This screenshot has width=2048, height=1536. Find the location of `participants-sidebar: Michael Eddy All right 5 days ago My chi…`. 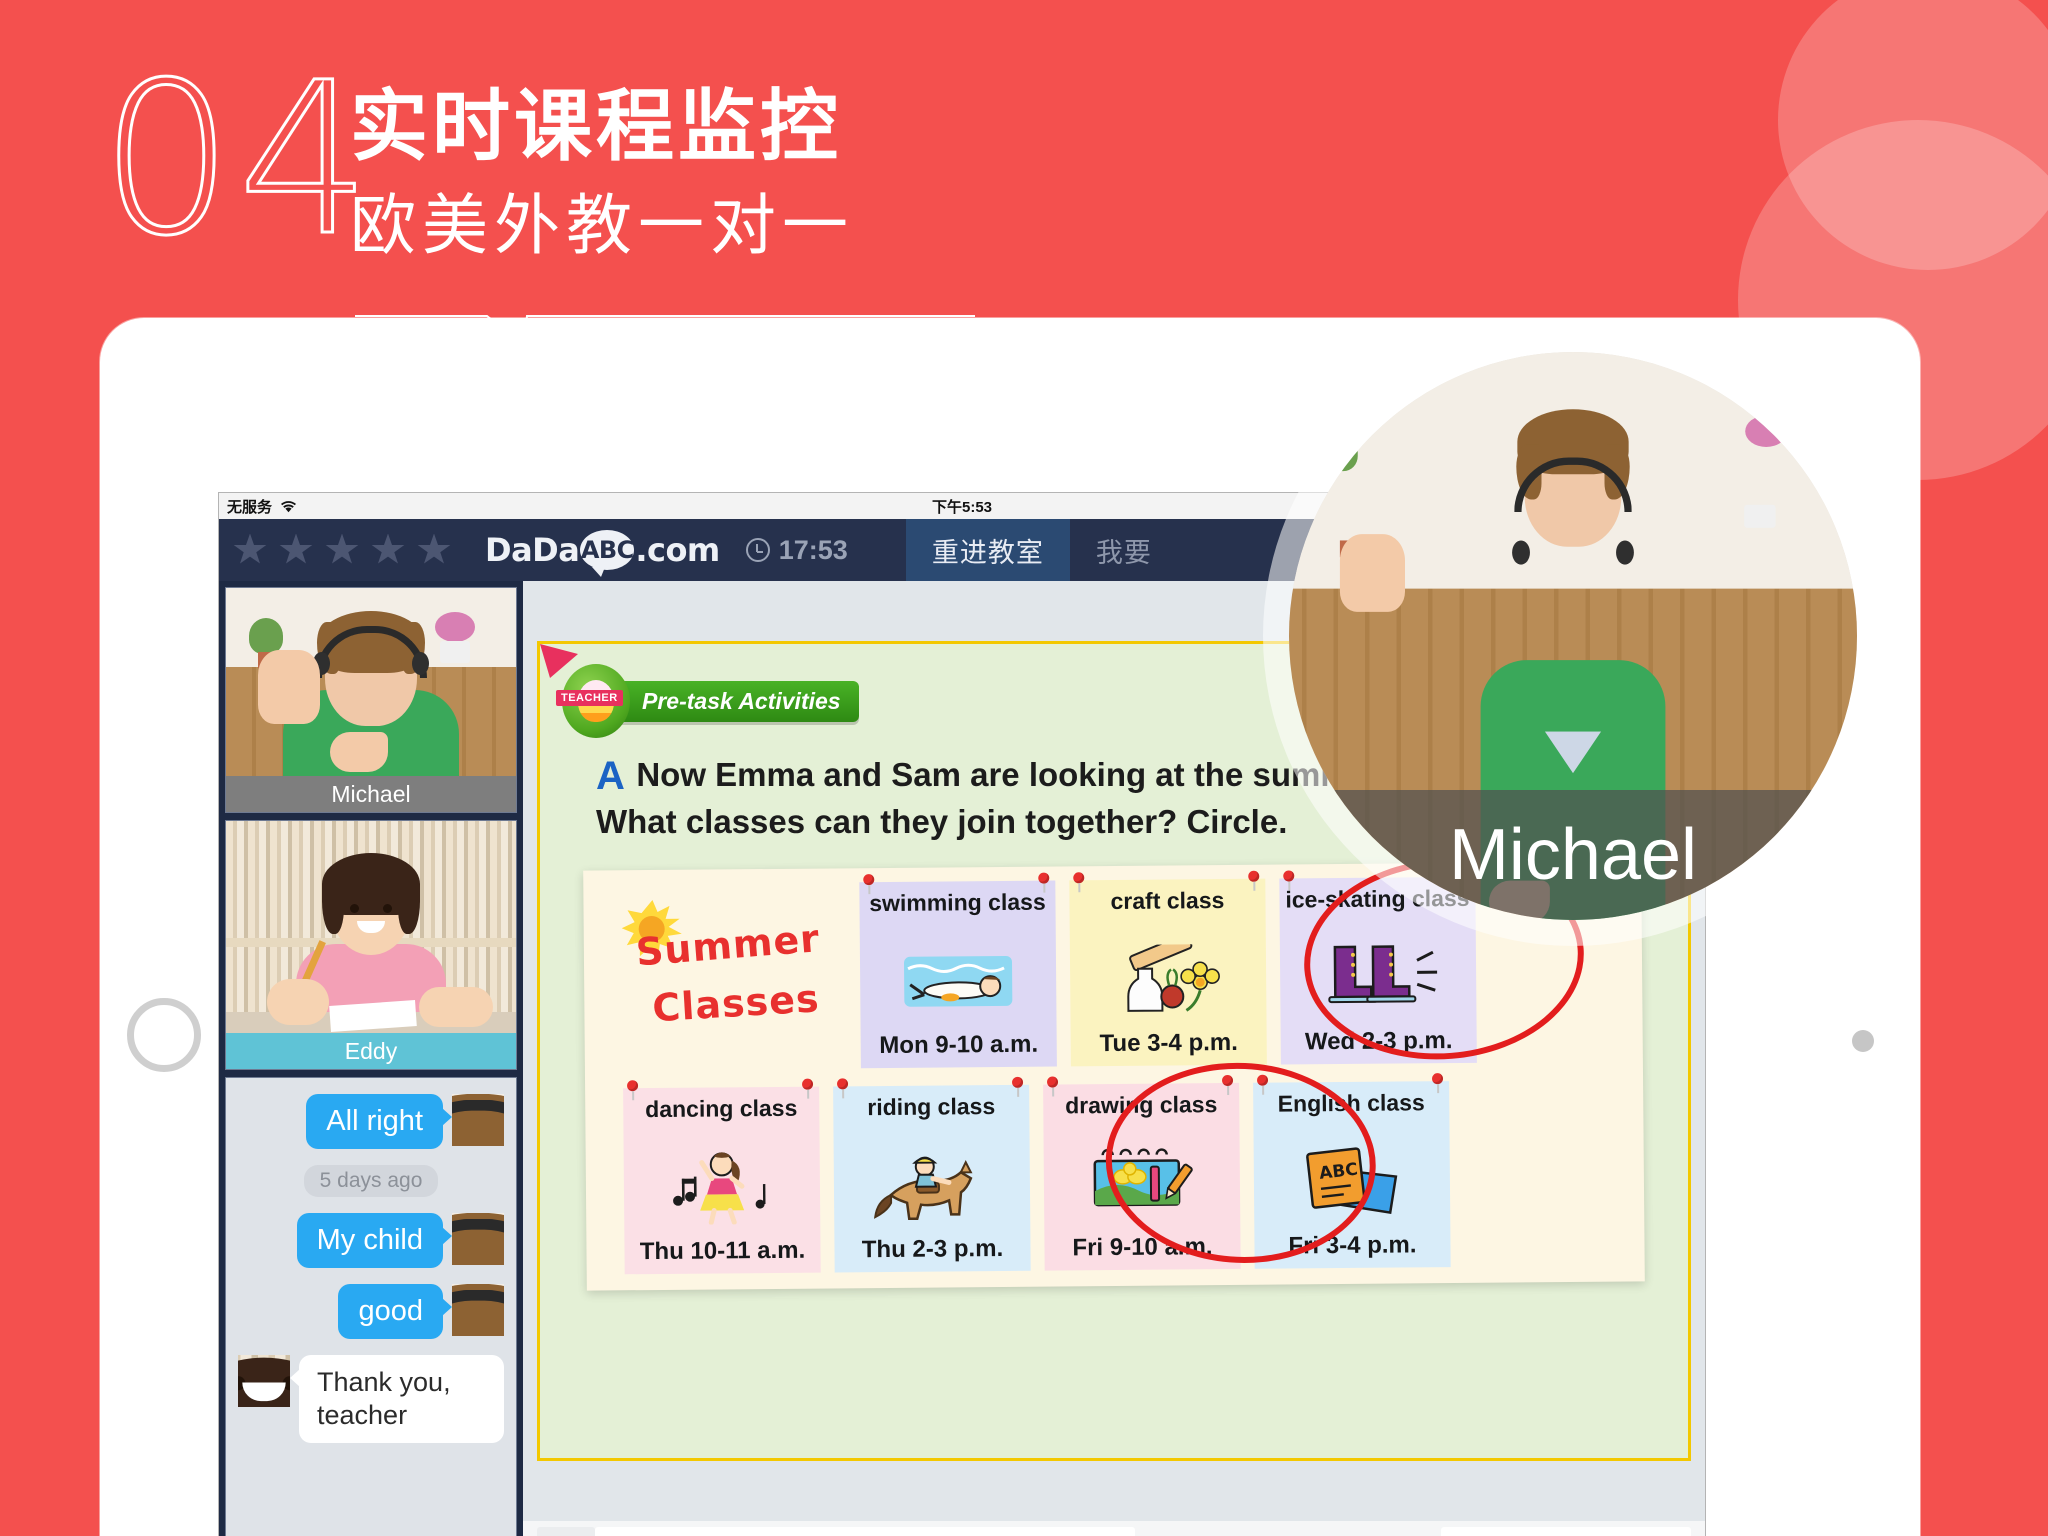

participants-sidebar: Michael Eddy All right 5 days ago My chi… is located at coordinates (371, 1058).